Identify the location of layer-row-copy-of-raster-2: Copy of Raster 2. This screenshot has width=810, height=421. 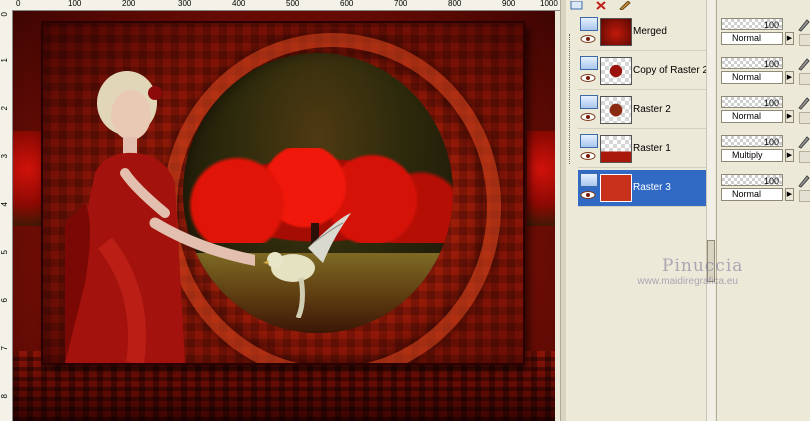
(643, 71).